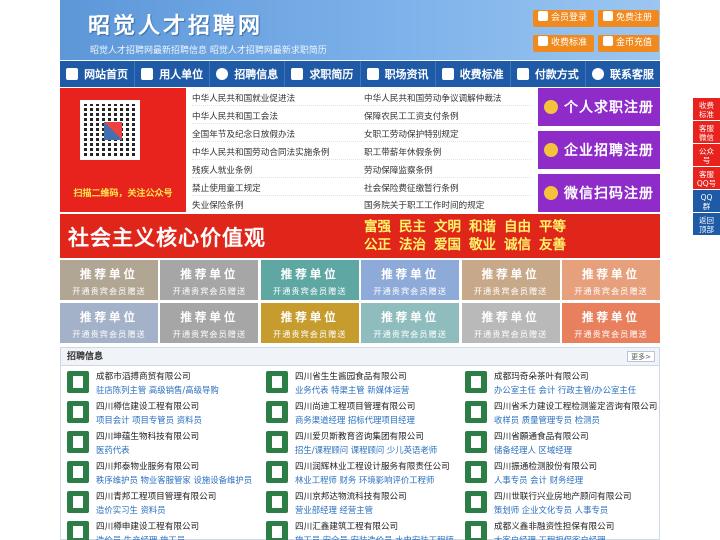  What do you see at coordinates (706, 132) in the screenshot?
I see `float-button: 客服 微信` at bounding box center [706, 132].